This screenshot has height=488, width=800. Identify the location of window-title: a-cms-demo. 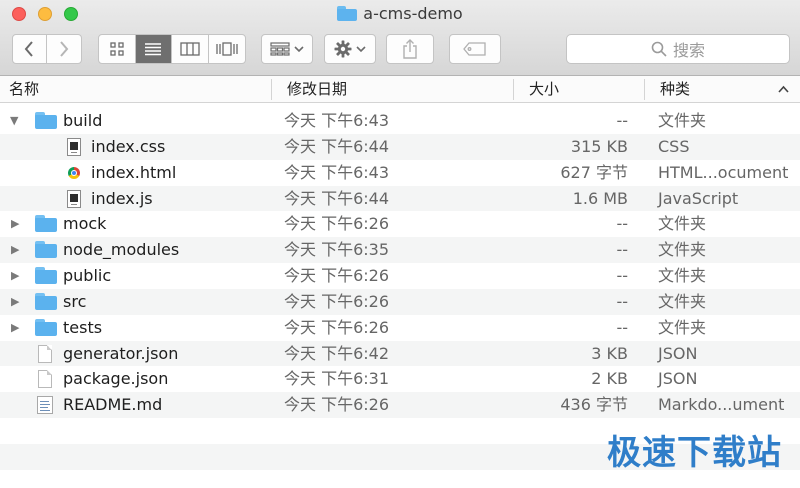
(400, 13).